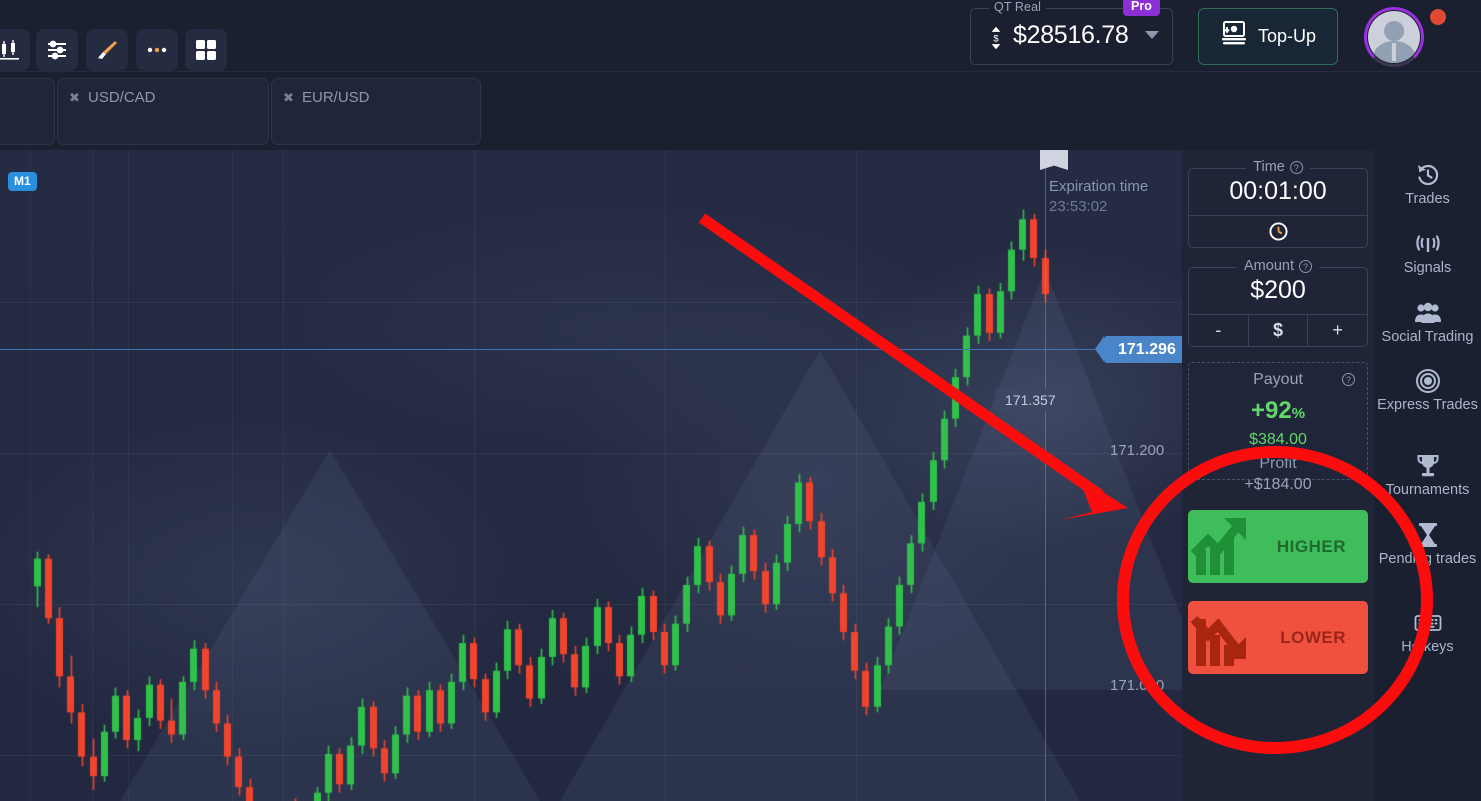 Image resolution: width=1481 pixels, height=801 pixels. Describe the element at coordinates (107, 50) in the screenshot. I see `brush-drawing-icon` at that location.